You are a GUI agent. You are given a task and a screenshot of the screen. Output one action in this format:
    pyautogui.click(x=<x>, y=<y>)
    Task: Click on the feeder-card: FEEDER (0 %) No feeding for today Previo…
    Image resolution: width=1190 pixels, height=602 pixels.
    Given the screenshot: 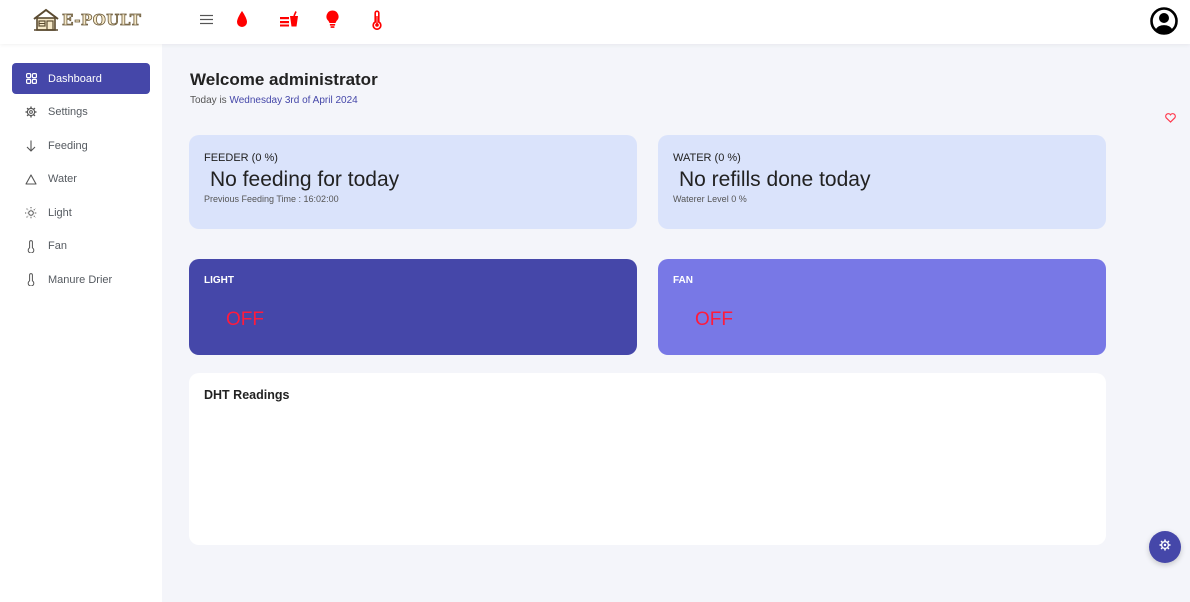 What is the action you would take?
    pyautogui.click(x=413, y=182)
    